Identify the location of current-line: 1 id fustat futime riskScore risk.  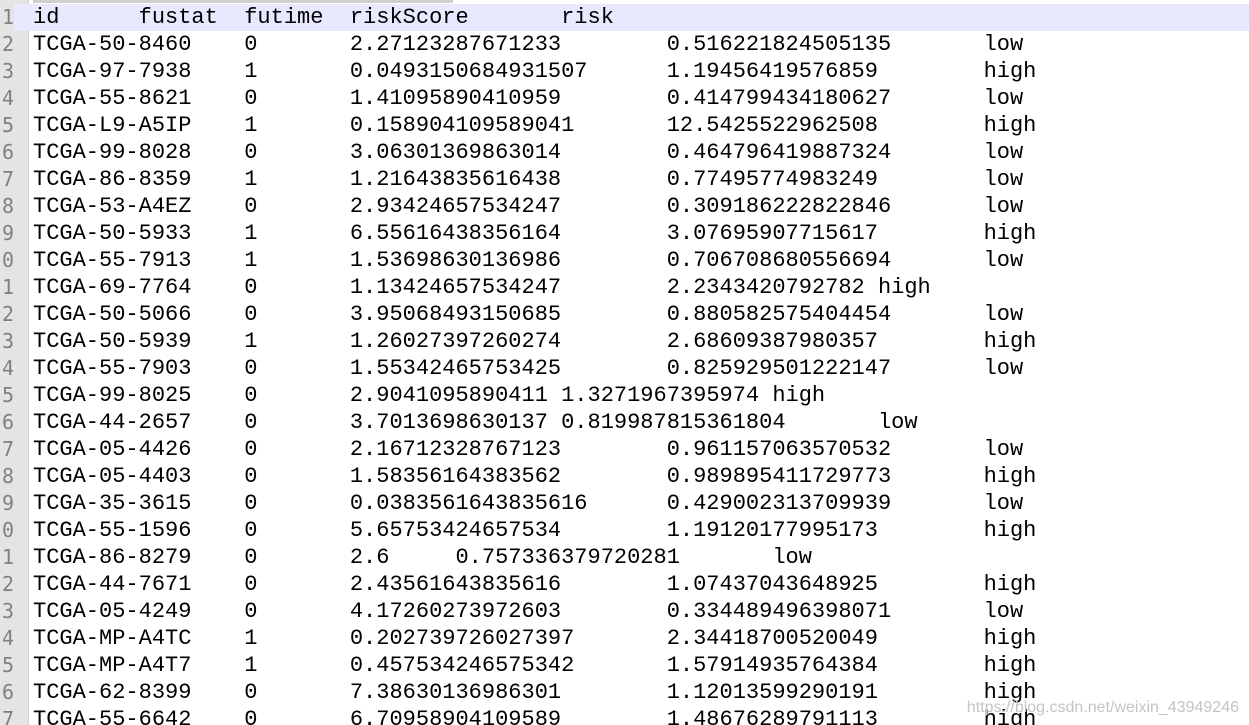
(624, 17).